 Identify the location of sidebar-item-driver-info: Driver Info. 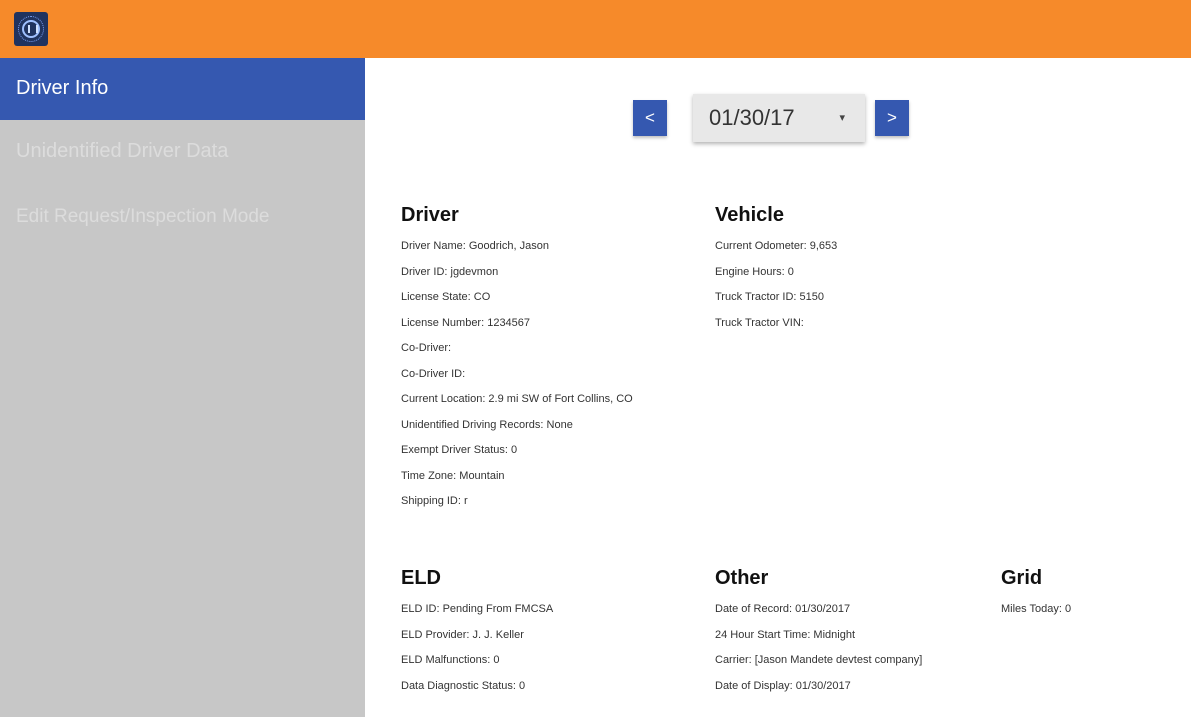
(182, 89).